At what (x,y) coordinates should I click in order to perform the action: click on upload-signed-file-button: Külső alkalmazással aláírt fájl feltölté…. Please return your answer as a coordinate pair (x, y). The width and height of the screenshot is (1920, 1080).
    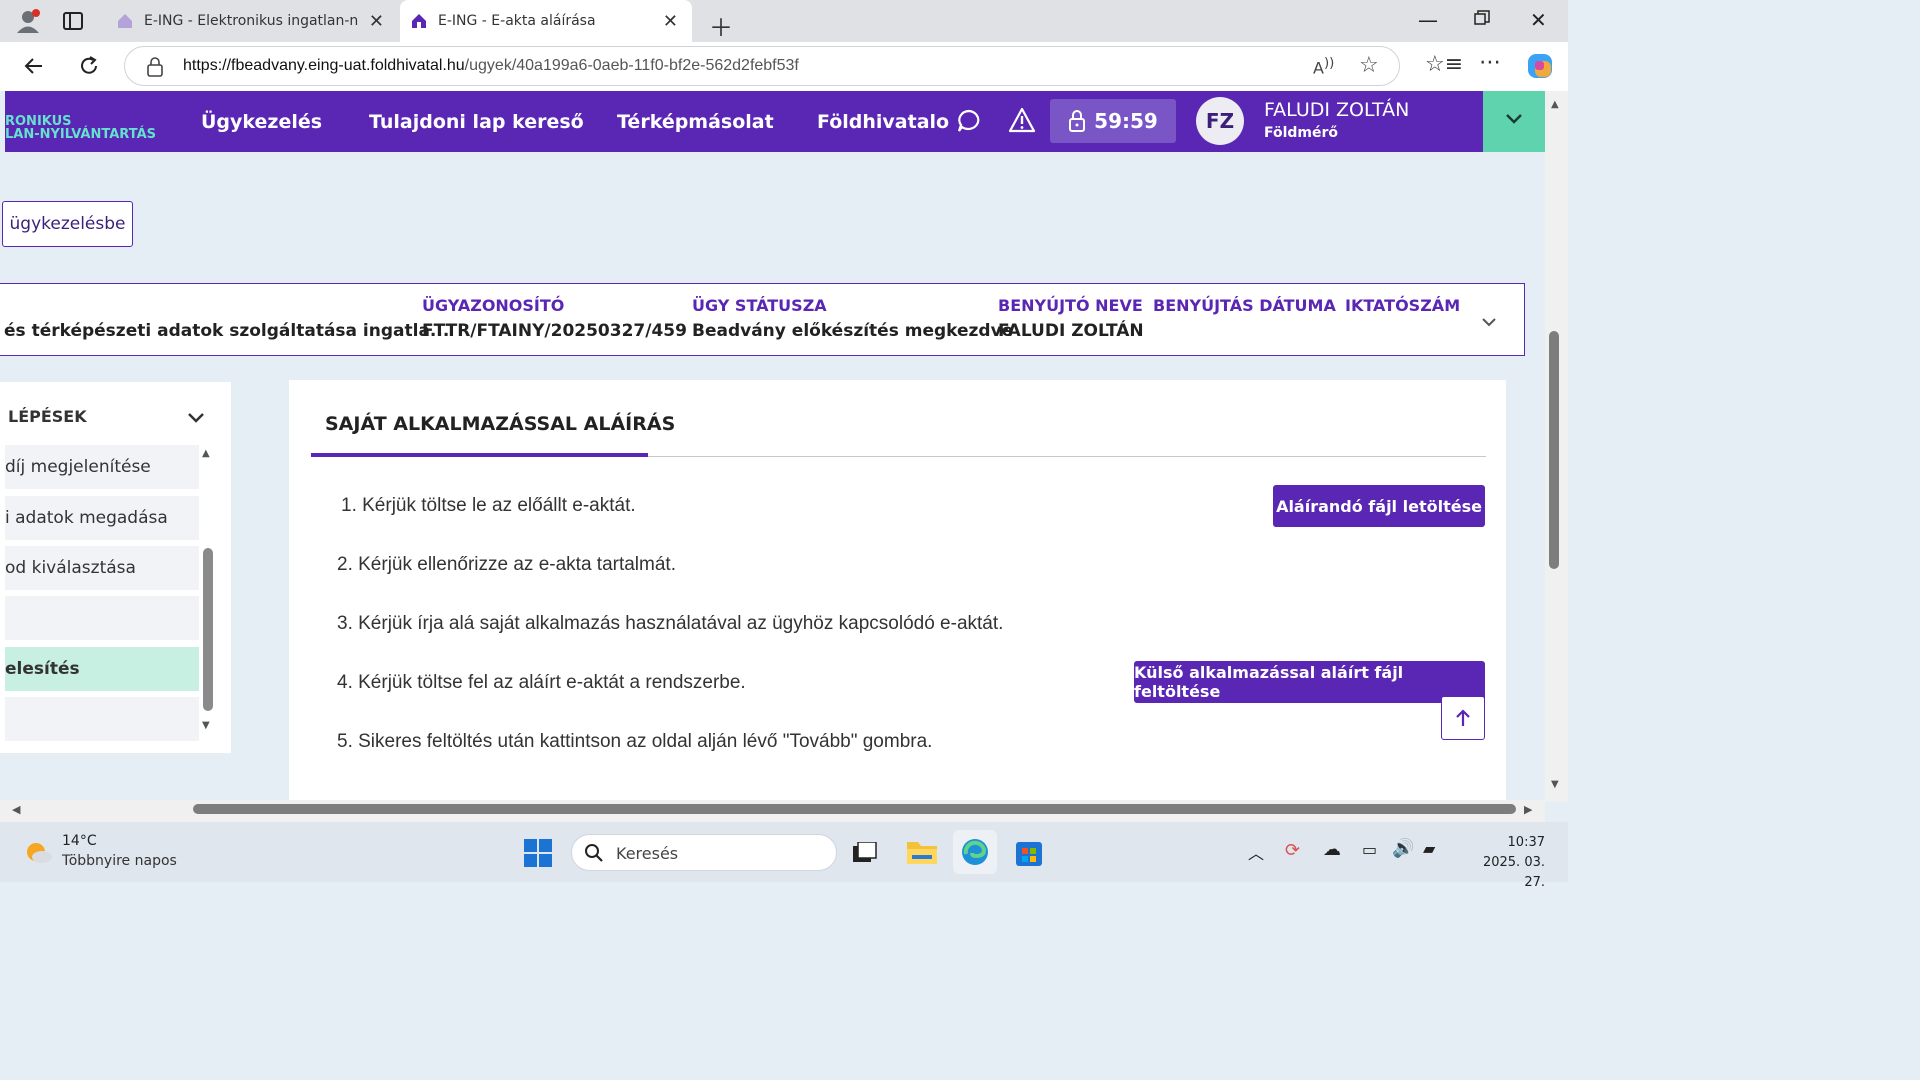
    Looking at the image, I should click on (1309, 682).